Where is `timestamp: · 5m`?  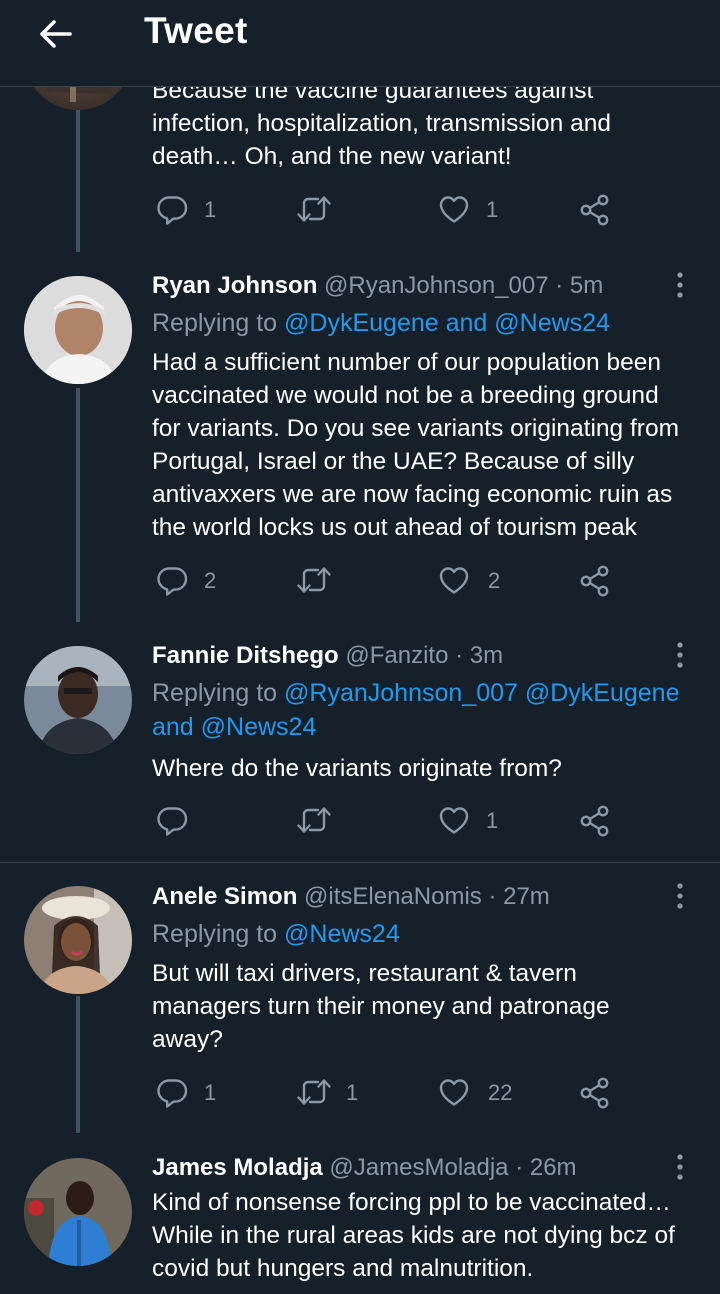
timestamp: · 5m is located at coordinates (579, 285).